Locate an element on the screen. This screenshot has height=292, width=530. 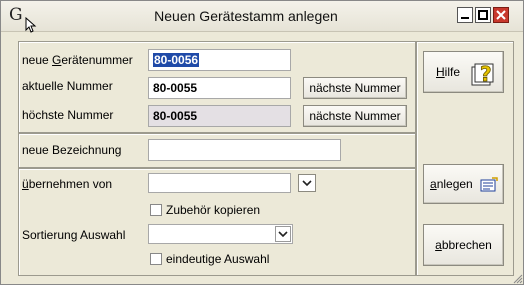
maximize-icon is located at coordinates (483, 15).